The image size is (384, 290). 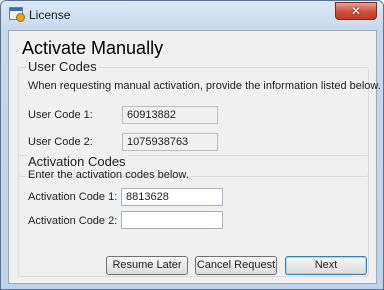 I want to click on page-title: Activate Manually, so click(x=93, y=48).